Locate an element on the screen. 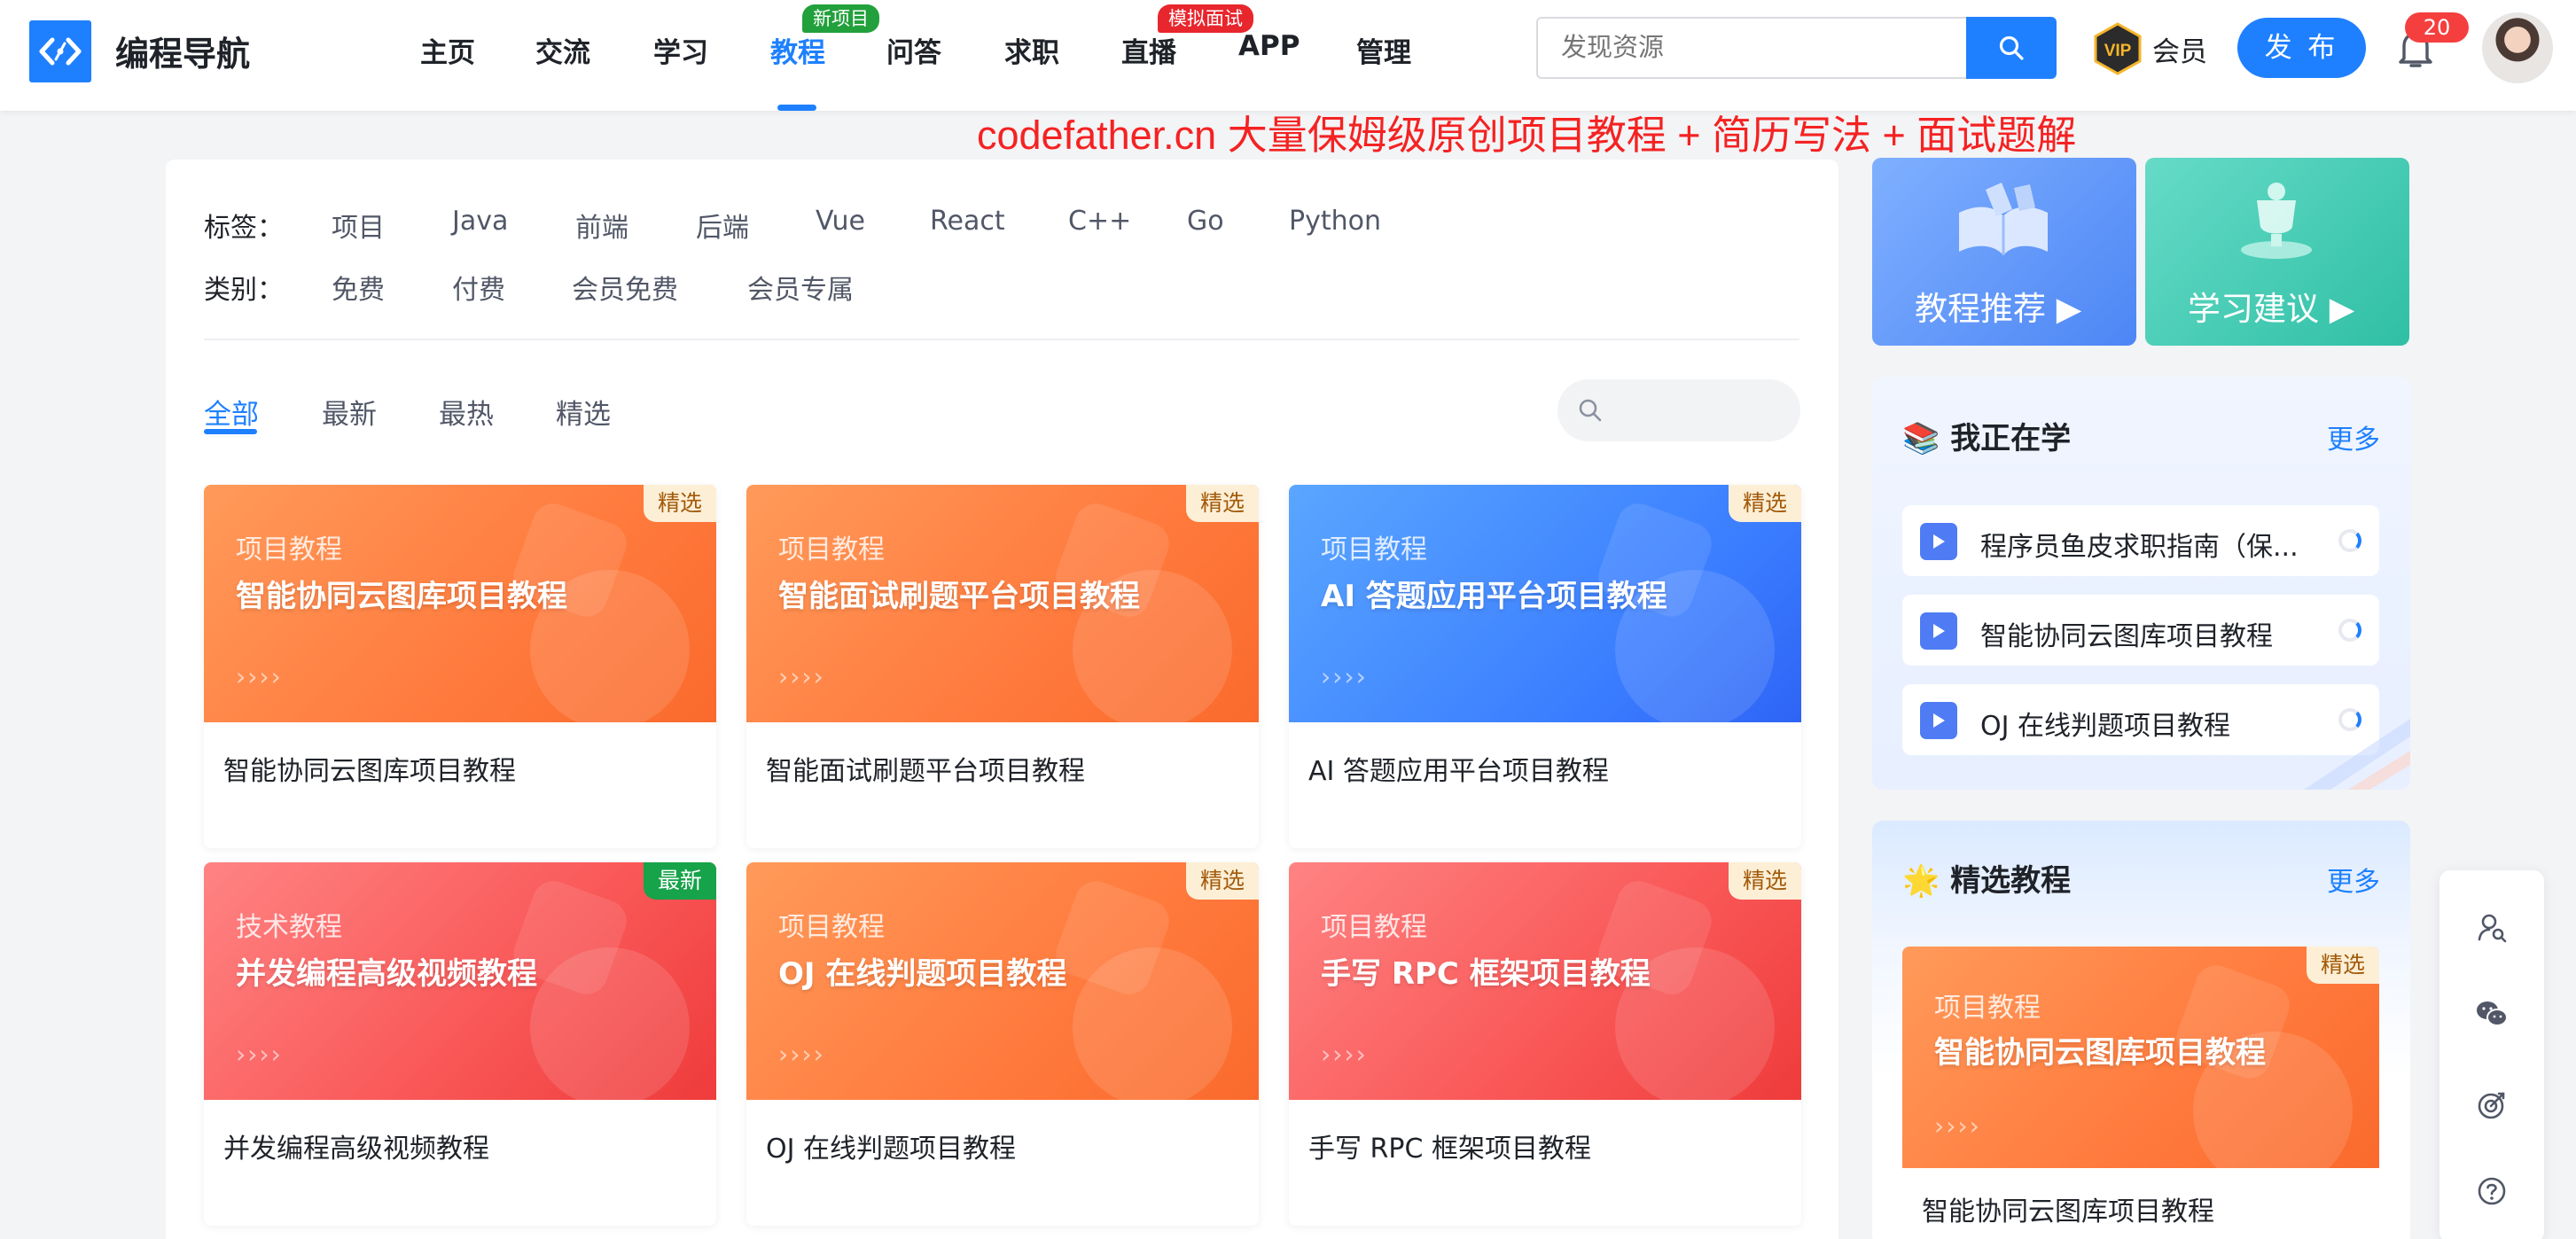 Image resolution: width=2576 pixels, height=1239 pixels. card-cover: 技术教程 并发编程高级视频教程 ›››› 最新 is located at coordinates (460, 981).